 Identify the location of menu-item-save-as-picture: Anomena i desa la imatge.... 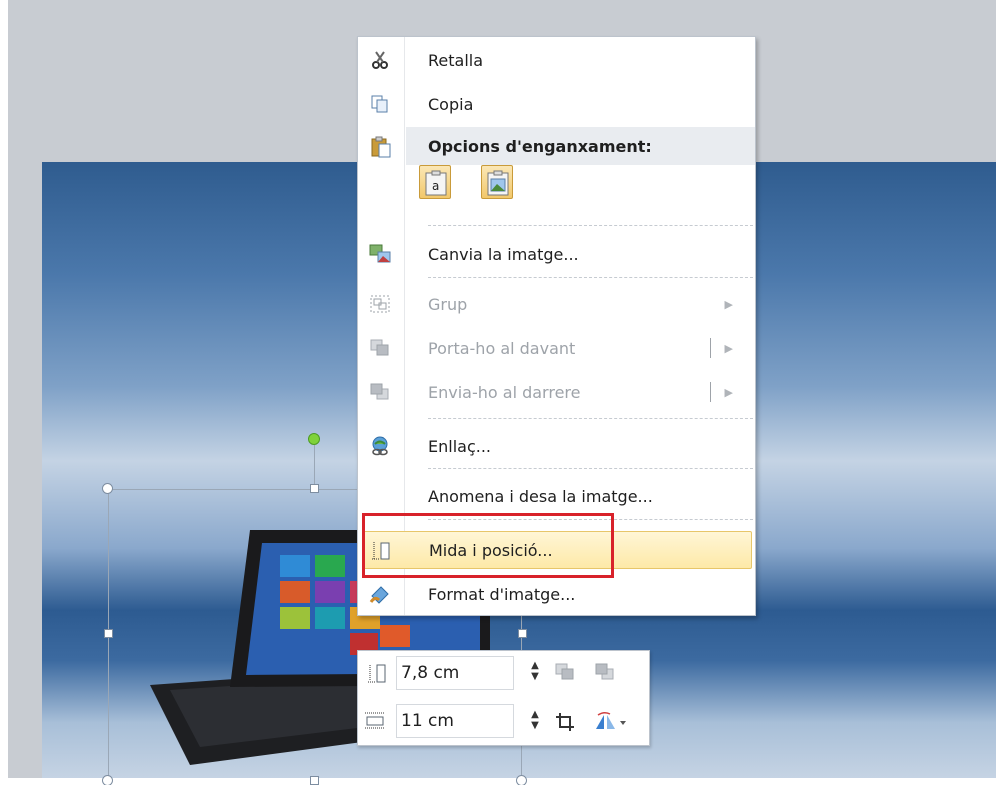
(556, 496).